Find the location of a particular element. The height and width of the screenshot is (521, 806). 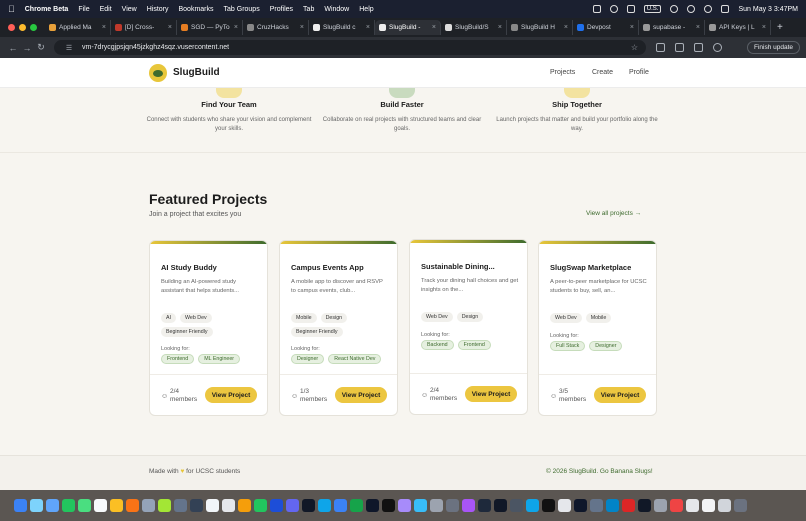

menu-bookmarks: Bookmarks is located at coordinates (196, 9).